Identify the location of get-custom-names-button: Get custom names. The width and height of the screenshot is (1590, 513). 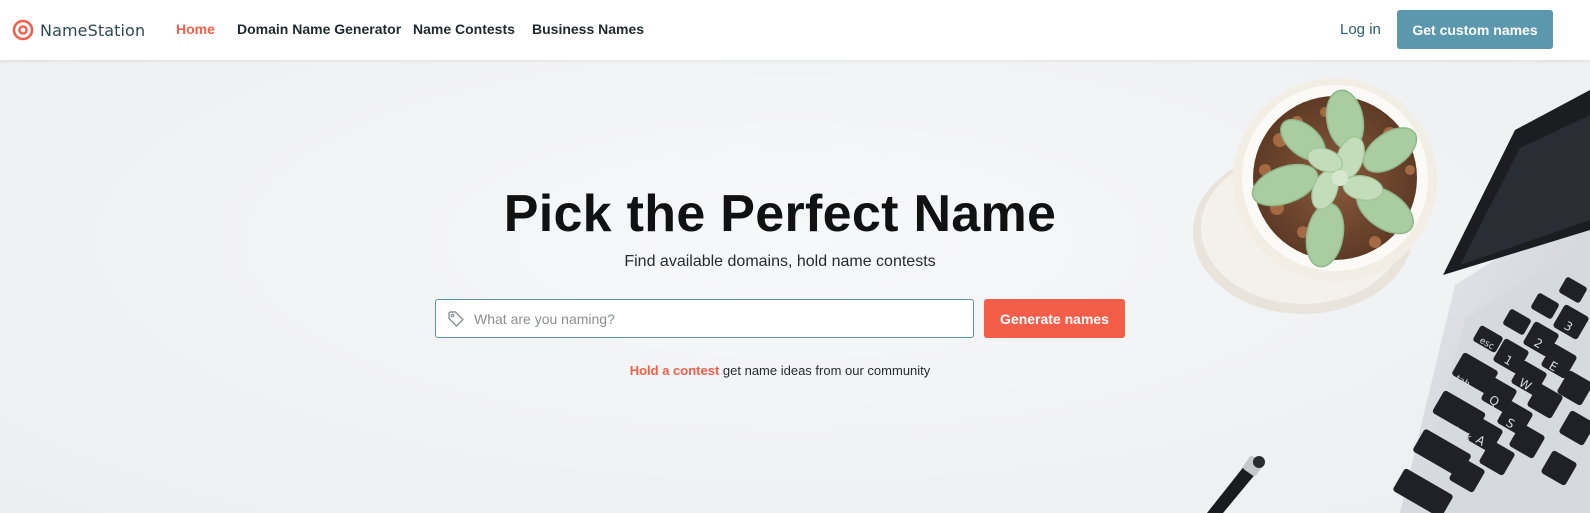
(1475, 29).